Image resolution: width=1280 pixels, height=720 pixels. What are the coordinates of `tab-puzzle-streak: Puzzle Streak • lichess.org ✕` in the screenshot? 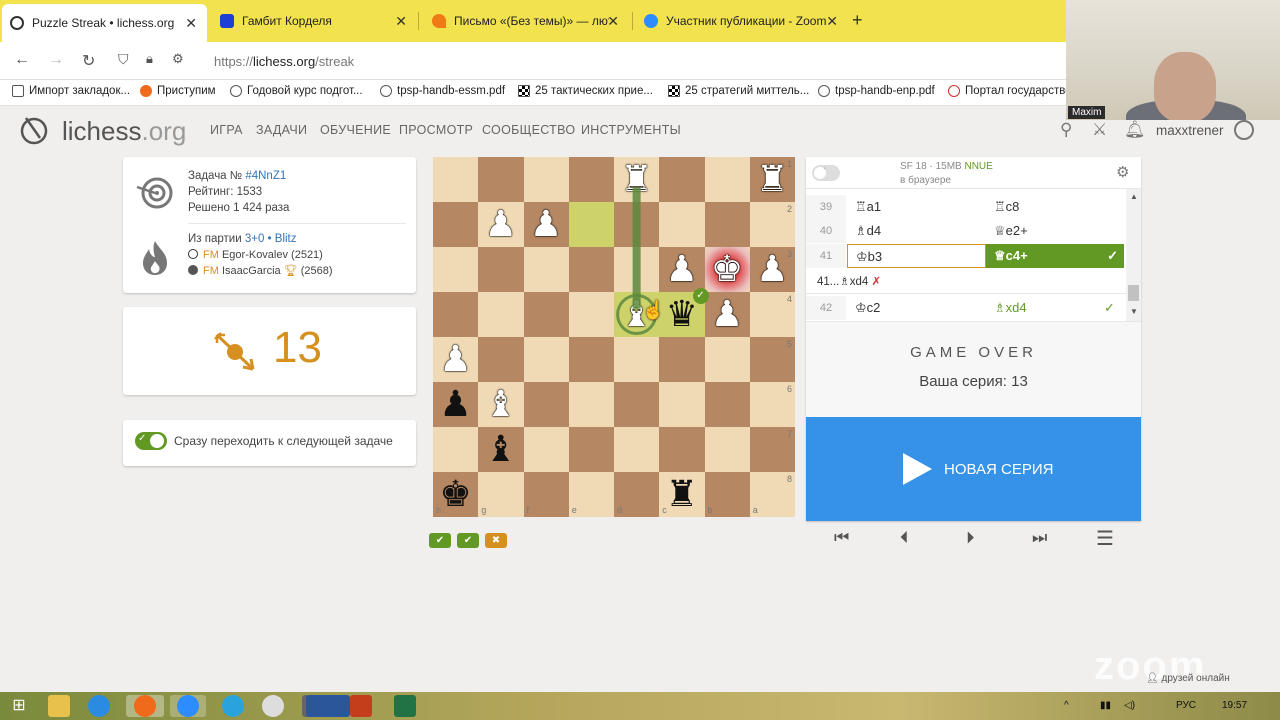 It's located at (104, 23).